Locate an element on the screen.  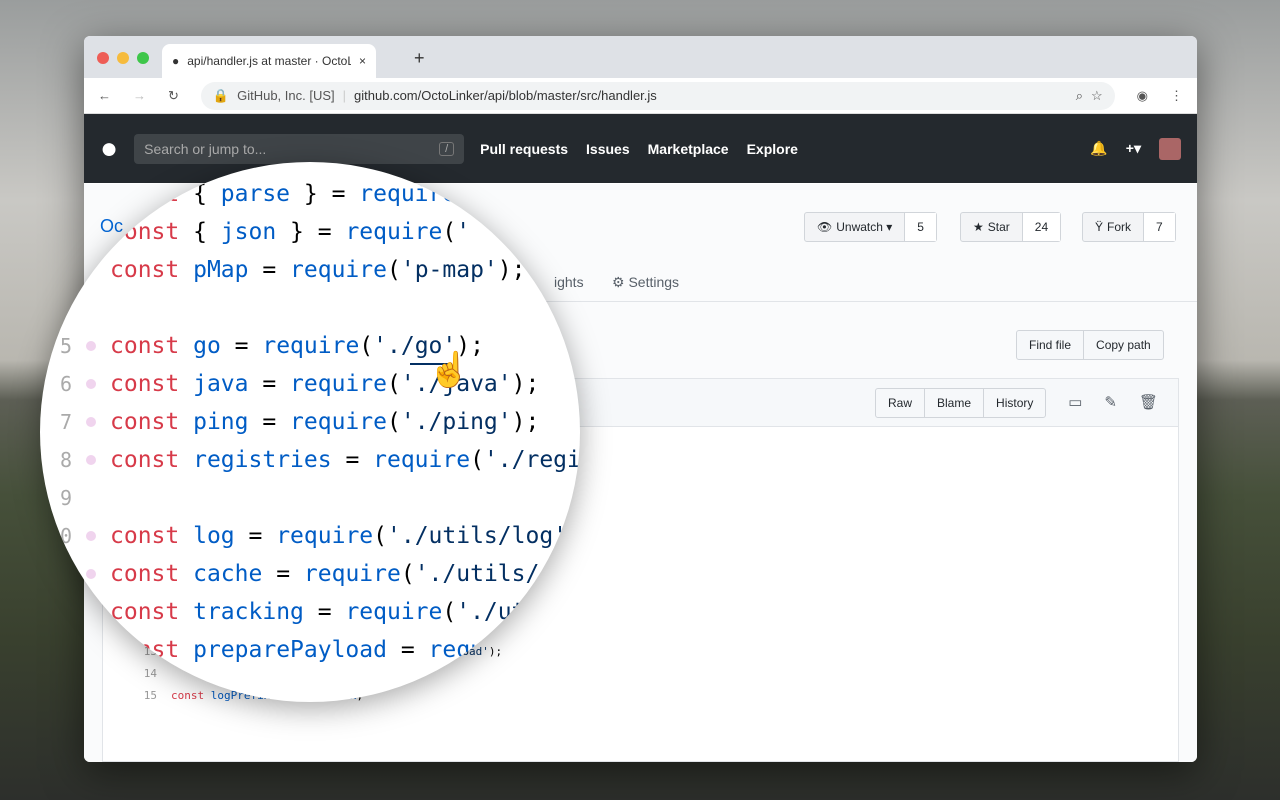
magnified-code-line is located at coordinates (75, 308).